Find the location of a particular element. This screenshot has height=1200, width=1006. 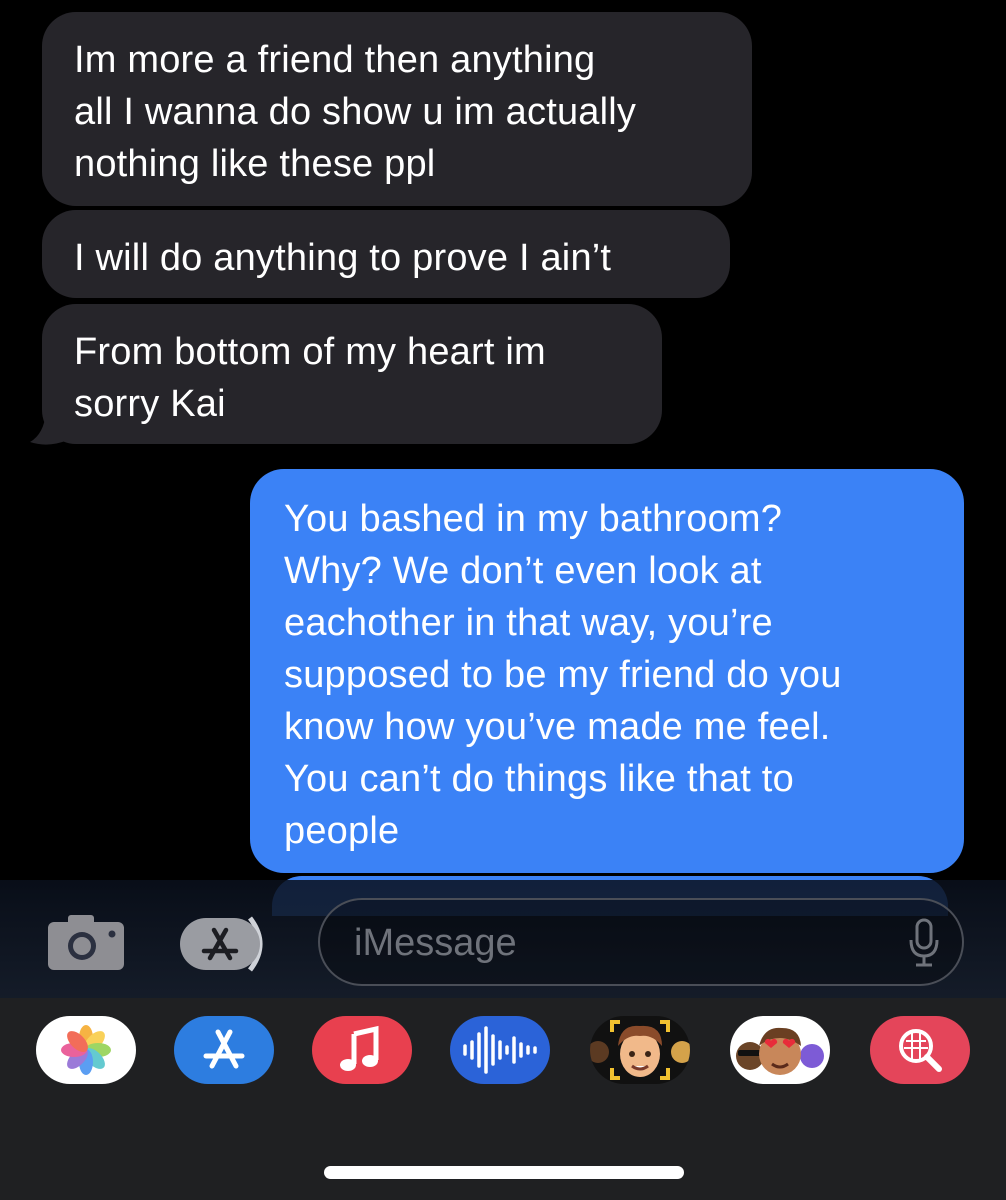

memoji-stickers-icon is located at coordinates (780, 1051).